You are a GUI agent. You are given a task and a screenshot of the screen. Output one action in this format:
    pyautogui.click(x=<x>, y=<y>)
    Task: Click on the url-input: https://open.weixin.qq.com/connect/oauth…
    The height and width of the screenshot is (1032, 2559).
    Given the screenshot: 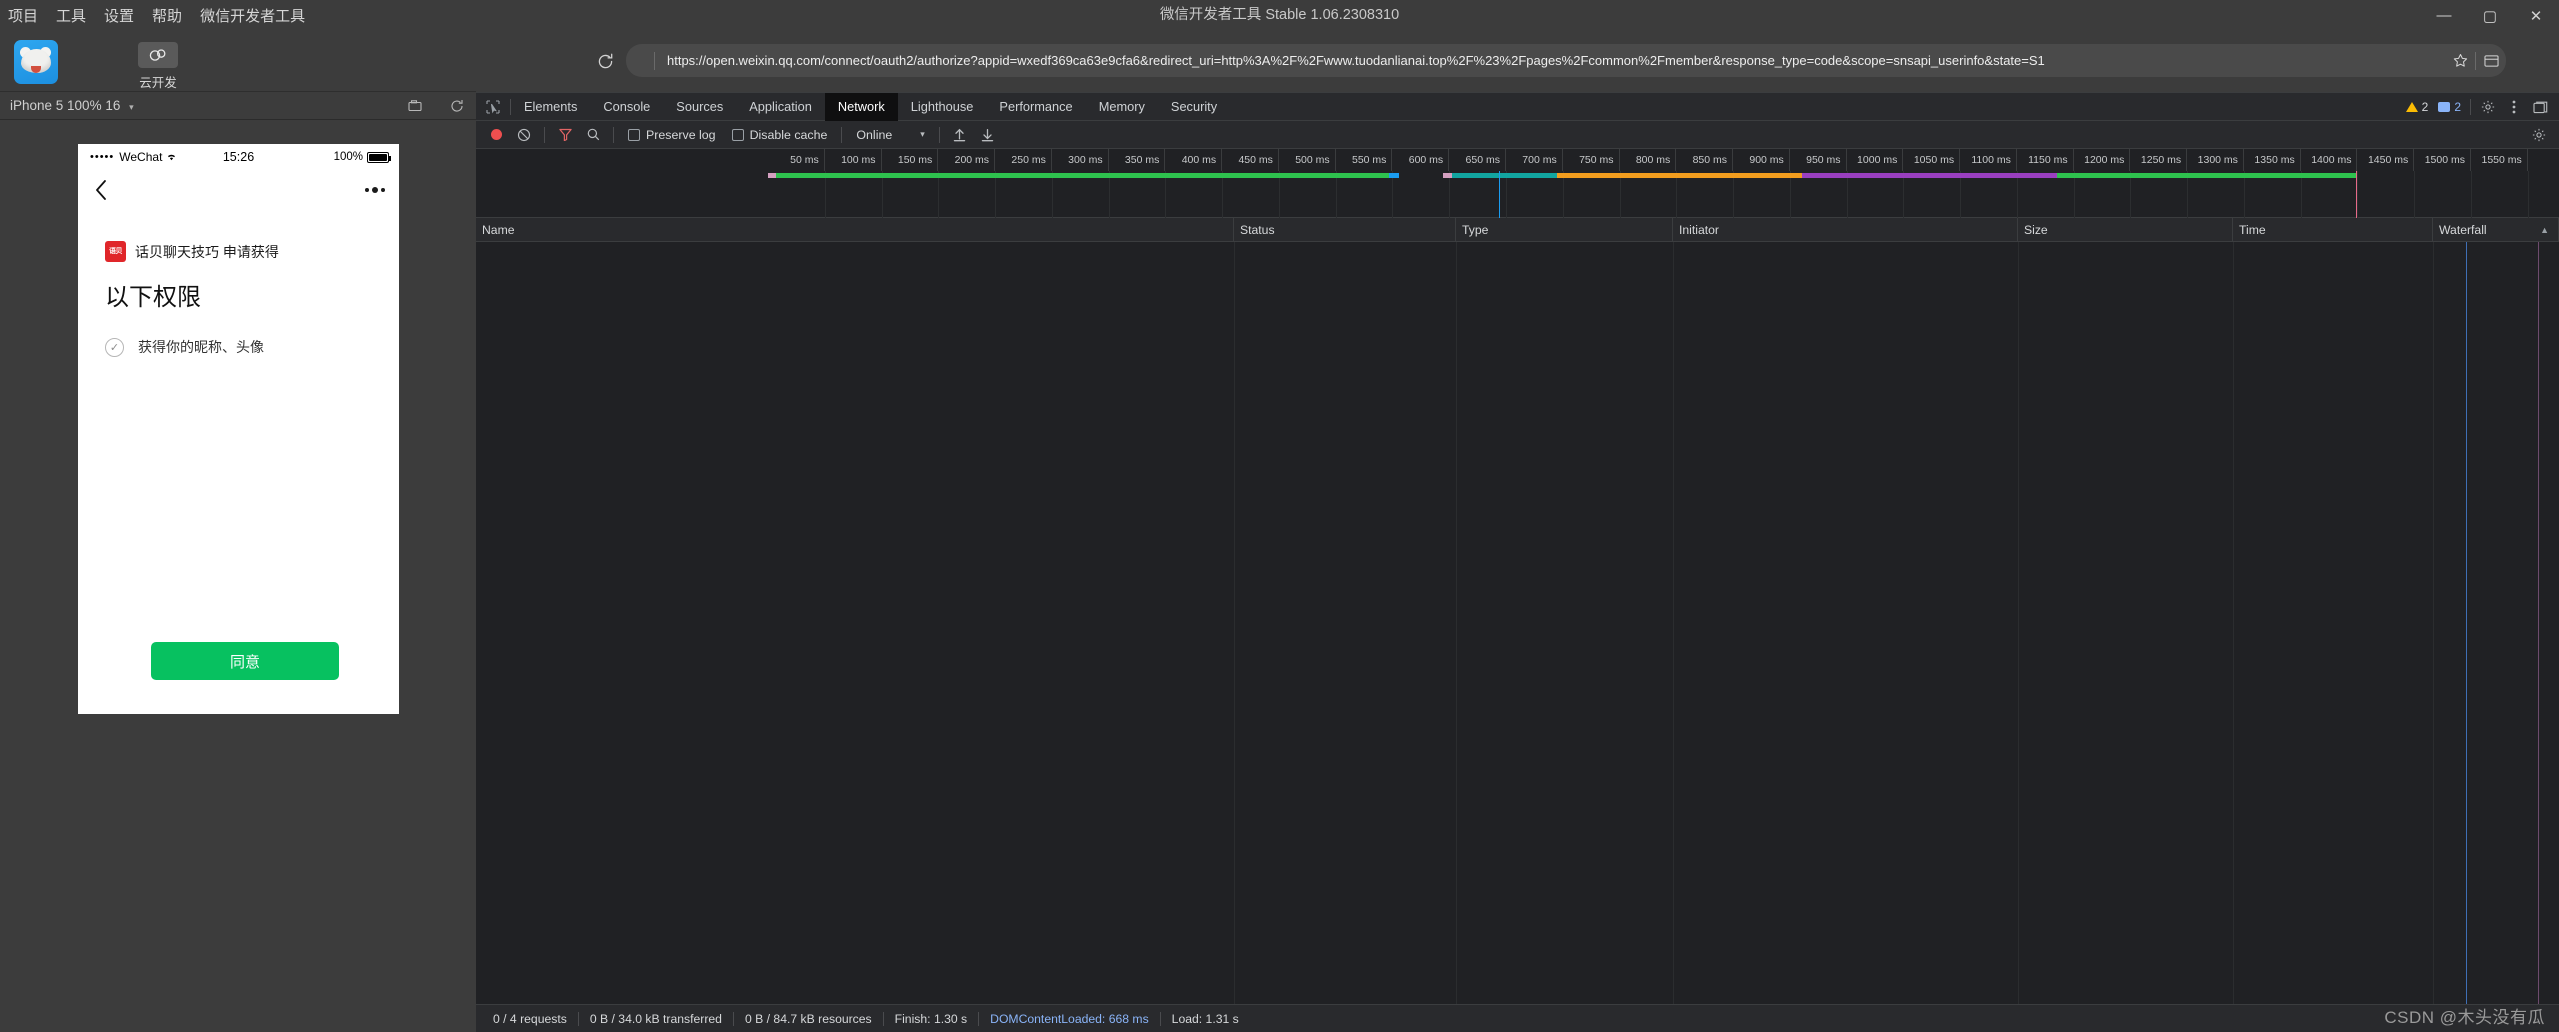 What is the action you would take?
    pyautogui.click(x=1552, y=60)
    